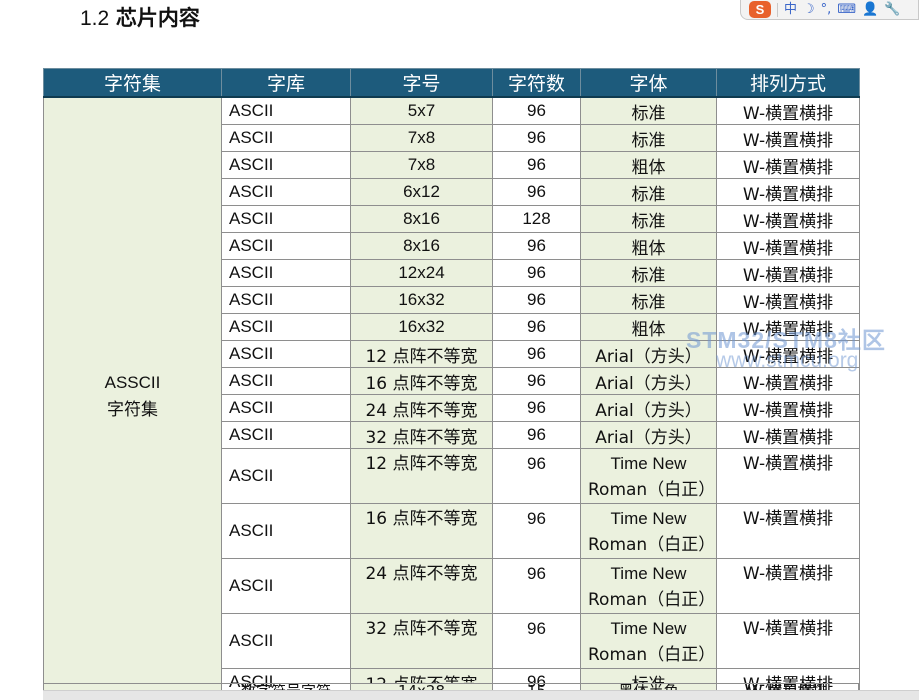 The image size is (919, 700). I want to click on cell-size: 8x16, so click(421, 219).